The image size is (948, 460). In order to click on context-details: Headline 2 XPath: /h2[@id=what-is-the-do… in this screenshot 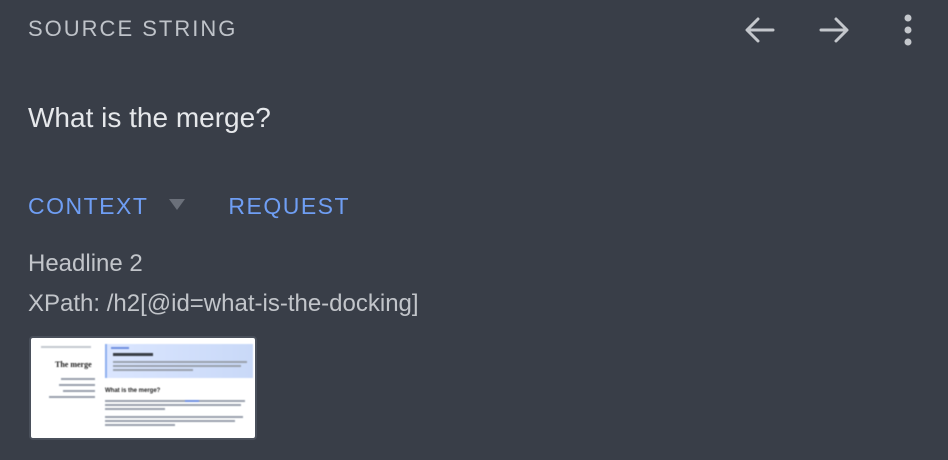, I will do `click(223, 284)`.